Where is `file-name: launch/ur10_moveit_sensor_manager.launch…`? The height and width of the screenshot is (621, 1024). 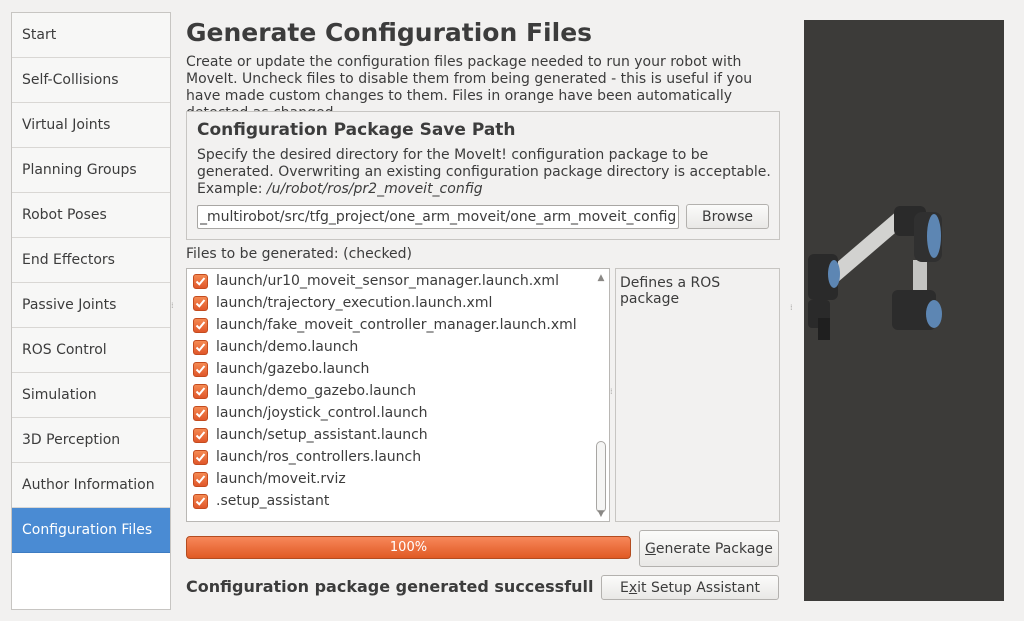
file-name: launch/ur10_moveit_sensor_manager.launch… is located at coordinates (387, 281).